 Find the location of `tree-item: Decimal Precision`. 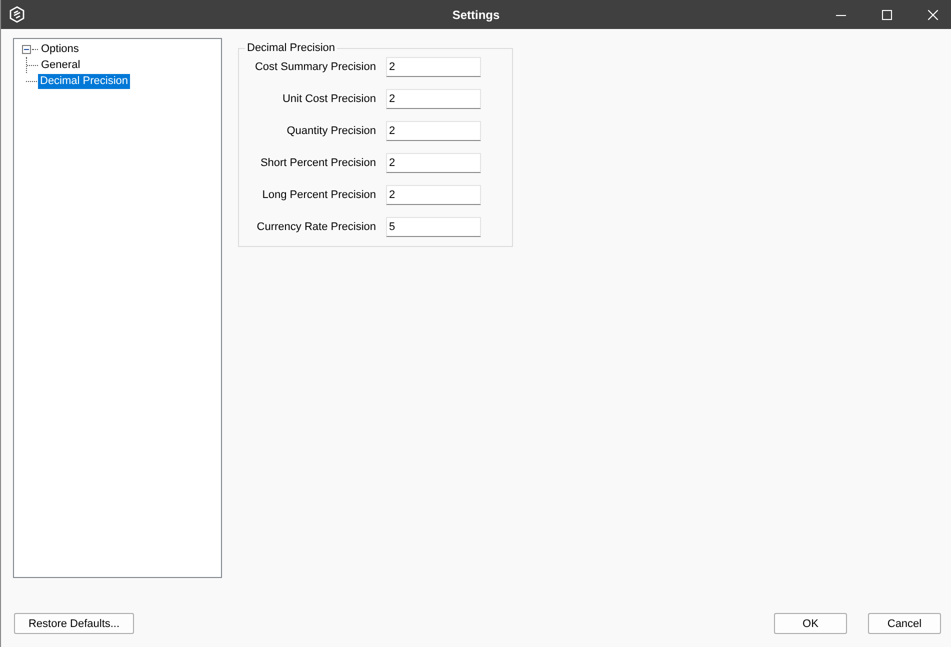

tree-item: Decimal Precision is located at coordinates (84, 81).